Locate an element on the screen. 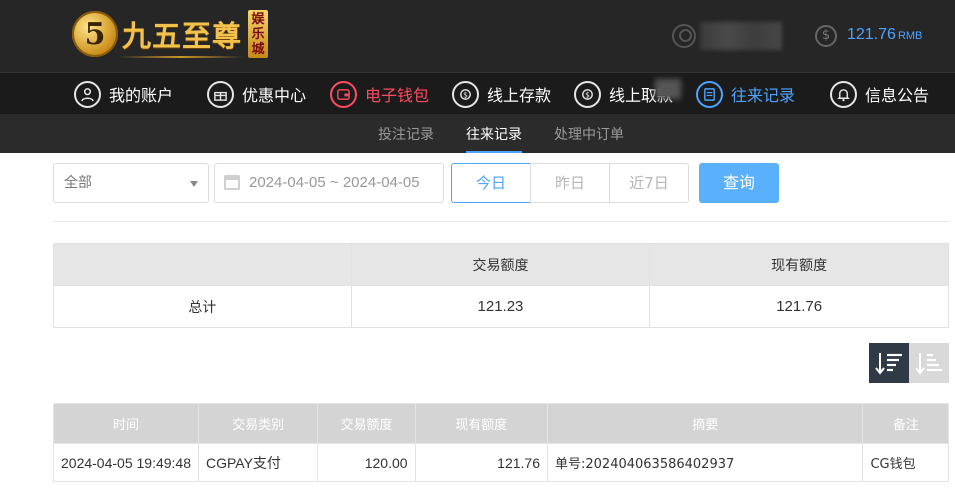  records-header-row: 时间 交易类别 交易额度 现有额度 摘要 备注 is located at coordinates (501, 423).